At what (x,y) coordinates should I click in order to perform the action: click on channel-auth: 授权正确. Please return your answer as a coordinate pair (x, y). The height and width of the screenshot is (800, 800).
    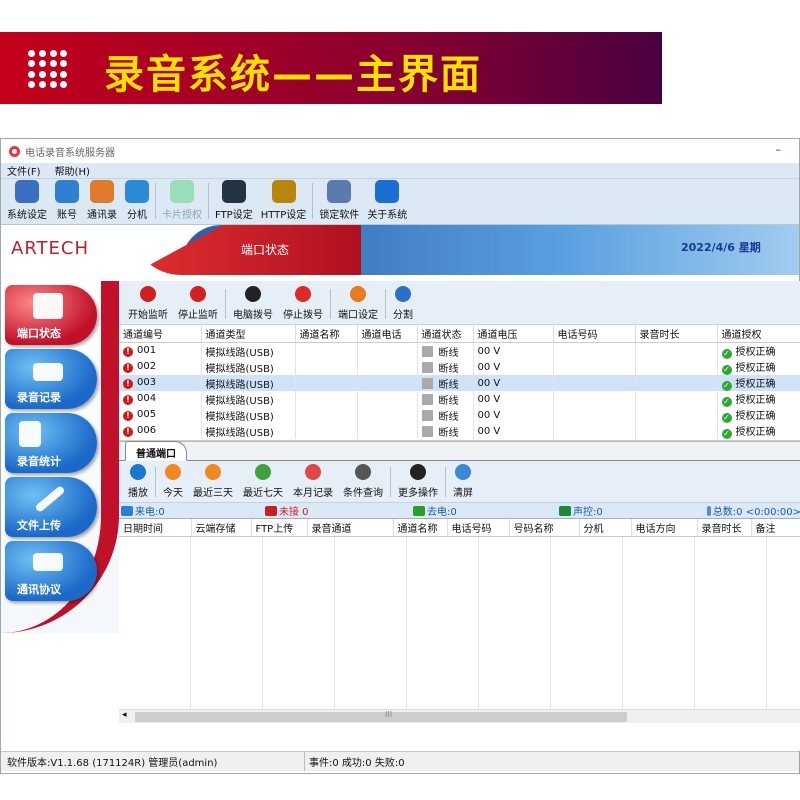
    Looking at the image, I should click on (755, 400).